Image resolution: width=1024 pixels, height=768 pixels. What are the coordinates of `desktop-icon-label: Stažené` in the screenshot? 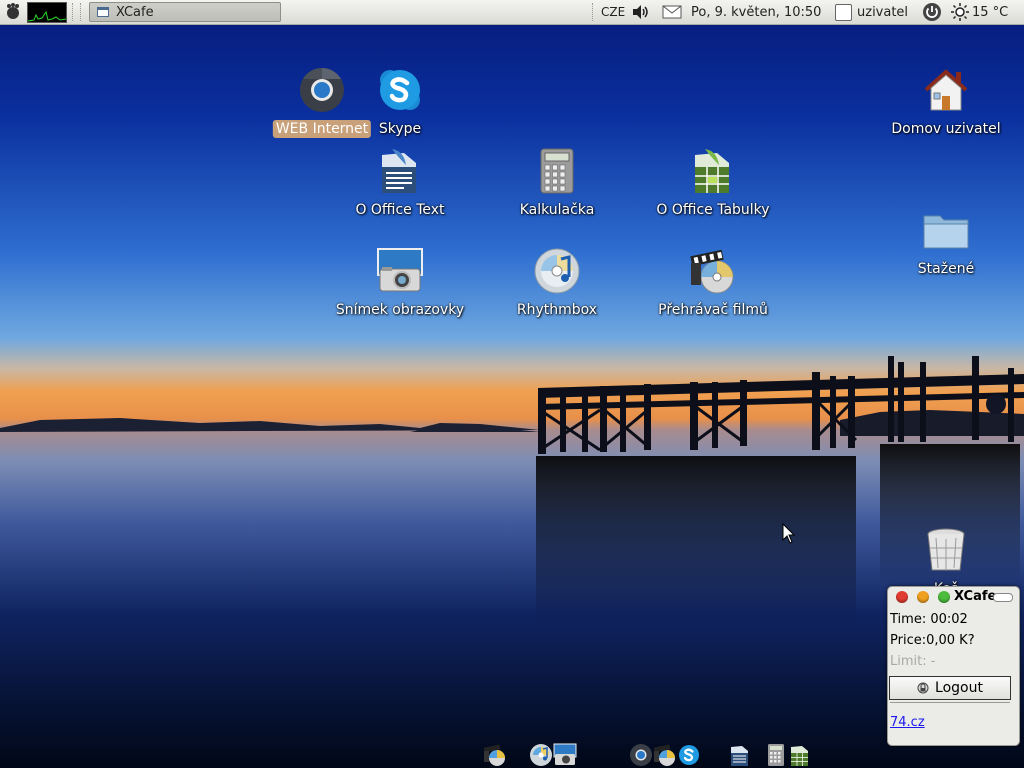 It's located at (946, 269).